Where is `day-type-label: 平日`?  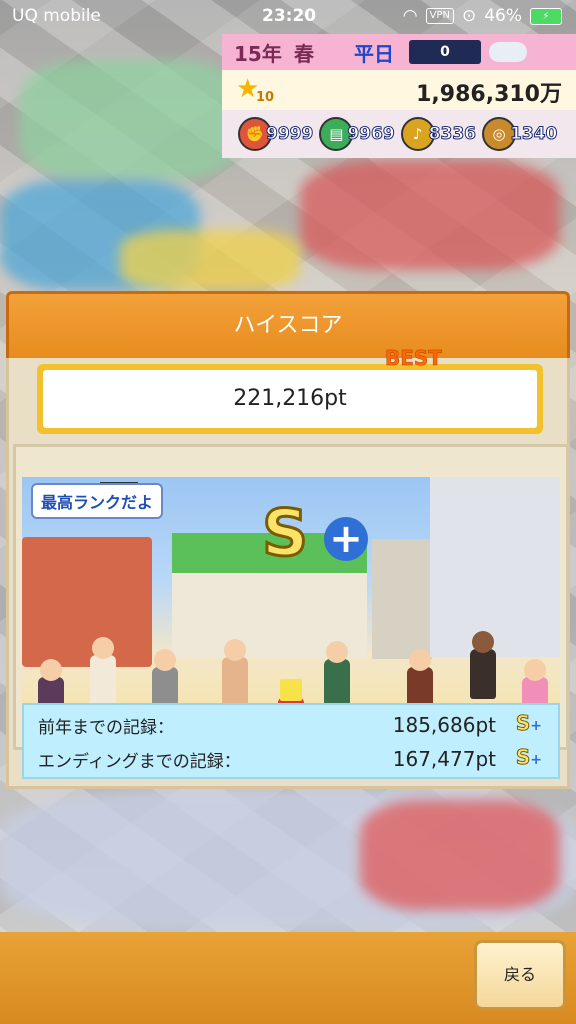 day-type-label: 平日 is located at coordinates (374, 53).